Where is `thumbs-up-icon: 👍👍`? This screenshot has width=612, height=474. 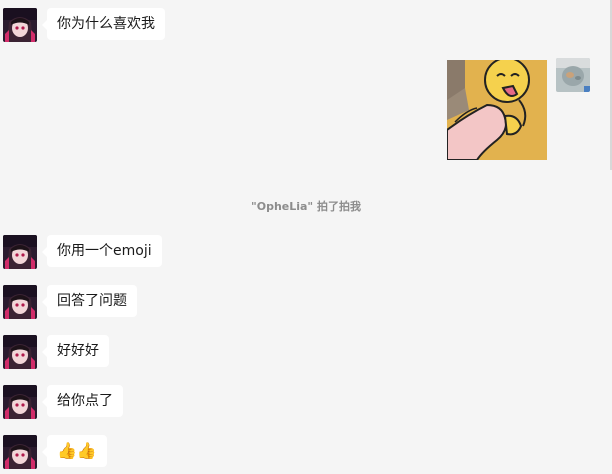 thumbs-up-icon: 👍👍 is located at coordinates (74, 451).